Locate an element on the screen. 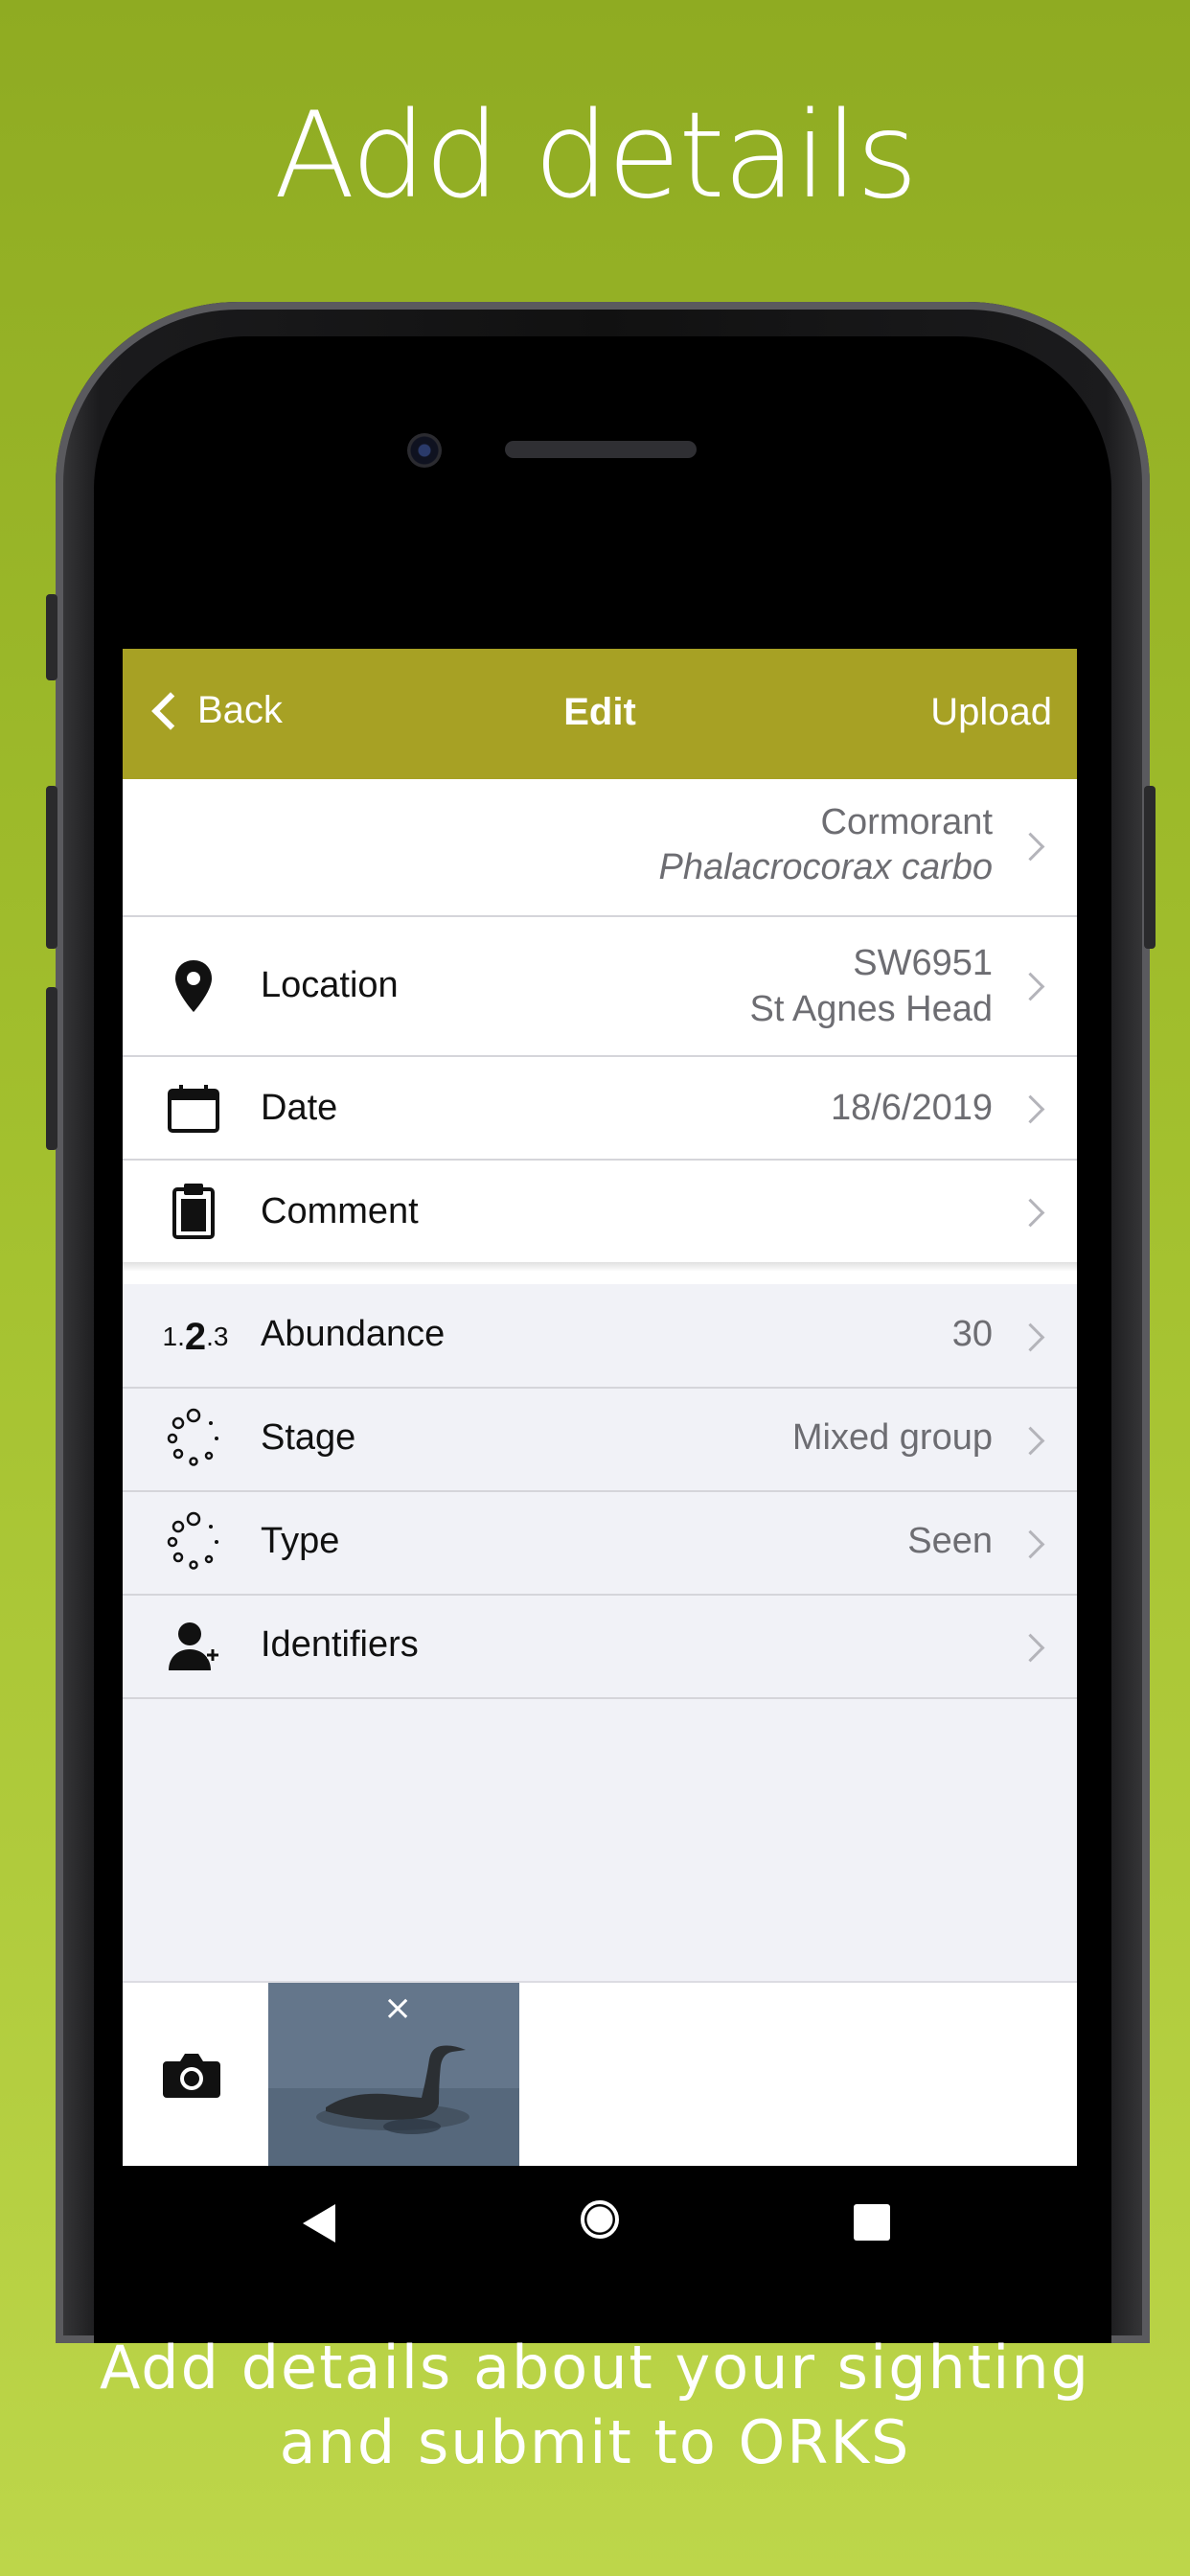  number-icon: 1. 2.3 is located at coordinates (195, 1336).